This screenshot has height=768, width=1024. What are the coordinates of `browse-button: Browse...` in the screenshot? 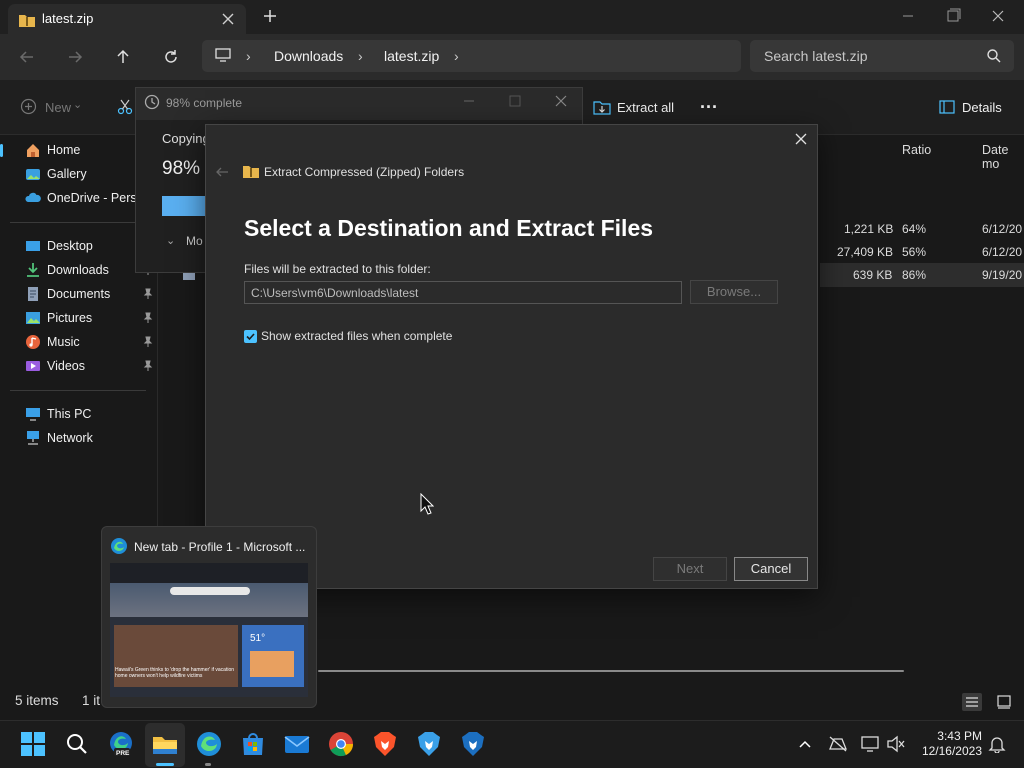 It's located at (734, 292).